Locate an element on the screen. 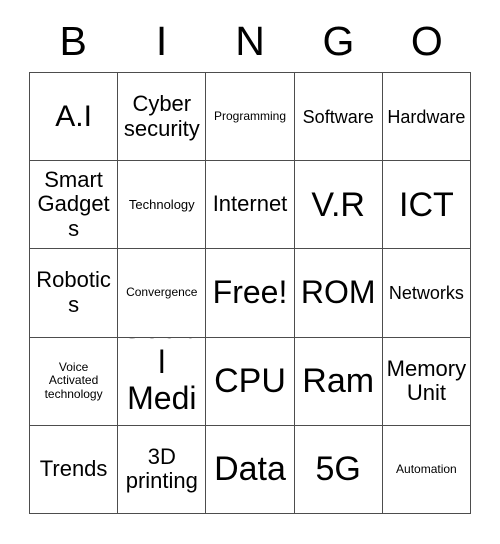 This screenshot has height=544, width=500. bingo-cell-label: Technology is located at coordinates (161, 204).